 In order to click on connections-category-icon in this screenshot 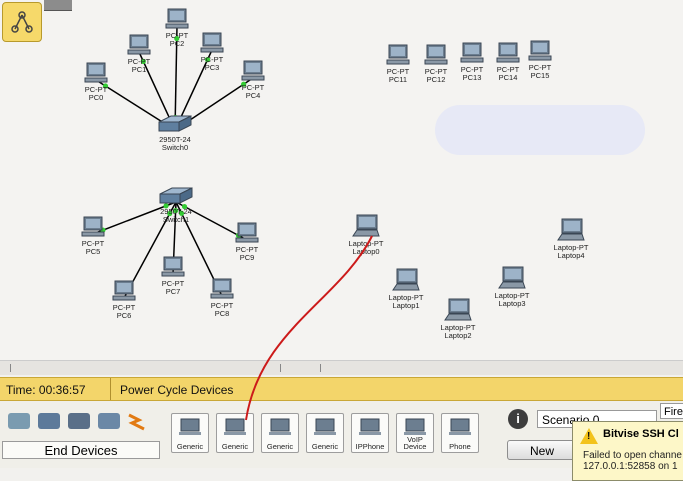, I will do `click(137, 422)`.